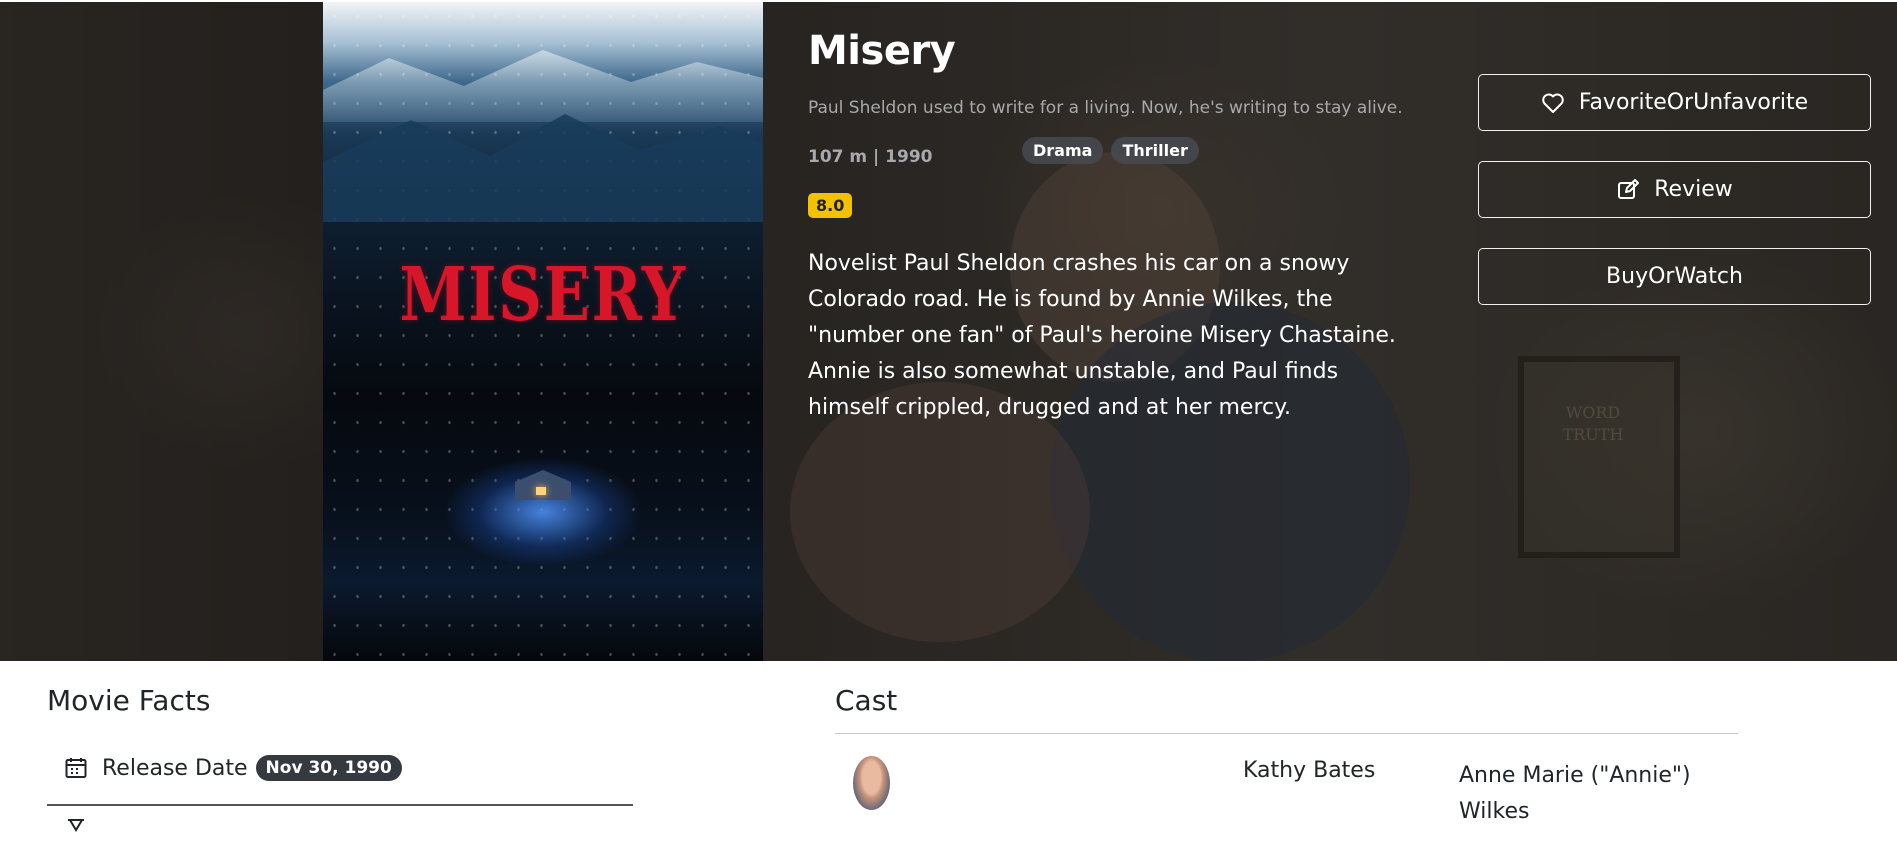 Image resolution: width=1897 pixels, height=842 pixels. Describe the element at coordinates (1309, 770) in the screenshot. I see `cast-name: Kathy Bates` at that location.